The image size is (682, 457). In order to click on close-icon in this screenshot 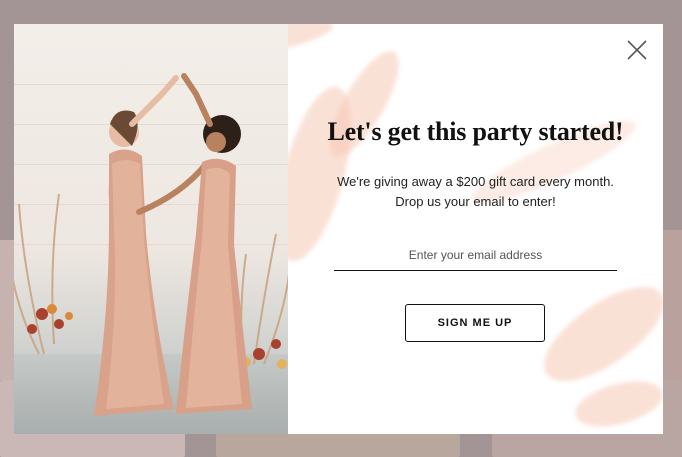, I will do `click(637, 50)`.